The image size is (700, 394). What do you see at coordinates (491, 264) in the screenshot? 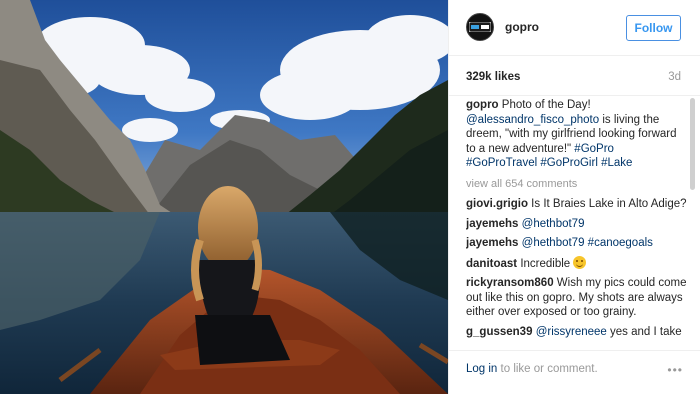
I see `comment-username: danitoast` at bounding box center [491, 264].